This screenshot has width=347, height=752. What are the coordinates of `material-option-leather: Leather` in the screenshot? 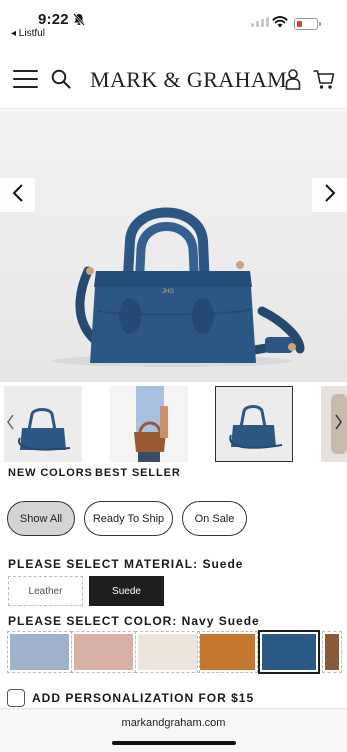 It's located at (45, 591).